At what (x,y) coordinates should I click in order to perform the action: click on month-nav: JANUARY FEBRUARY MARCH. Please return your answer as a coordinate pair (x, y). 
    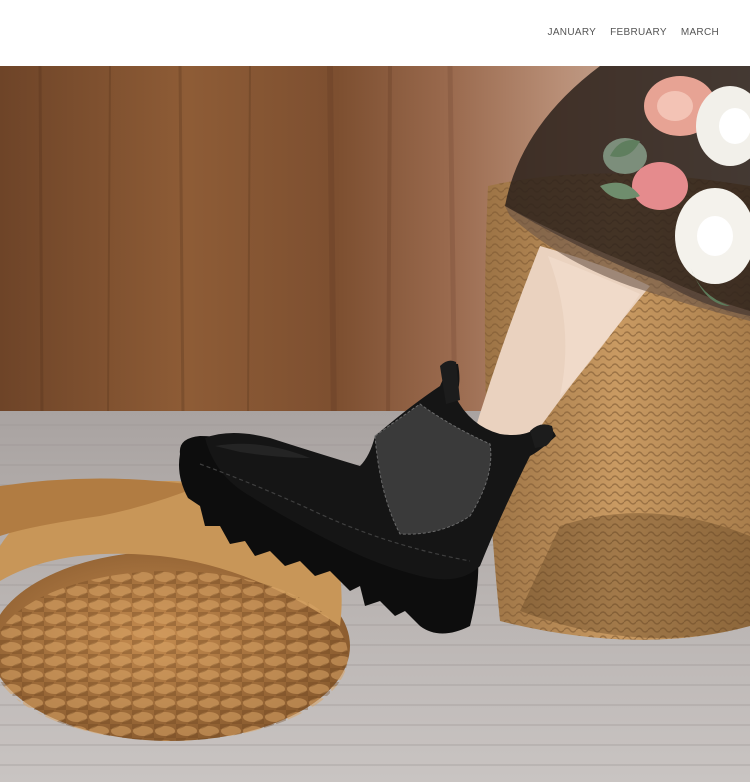
    Looking at the image, I should click on (633, 33).